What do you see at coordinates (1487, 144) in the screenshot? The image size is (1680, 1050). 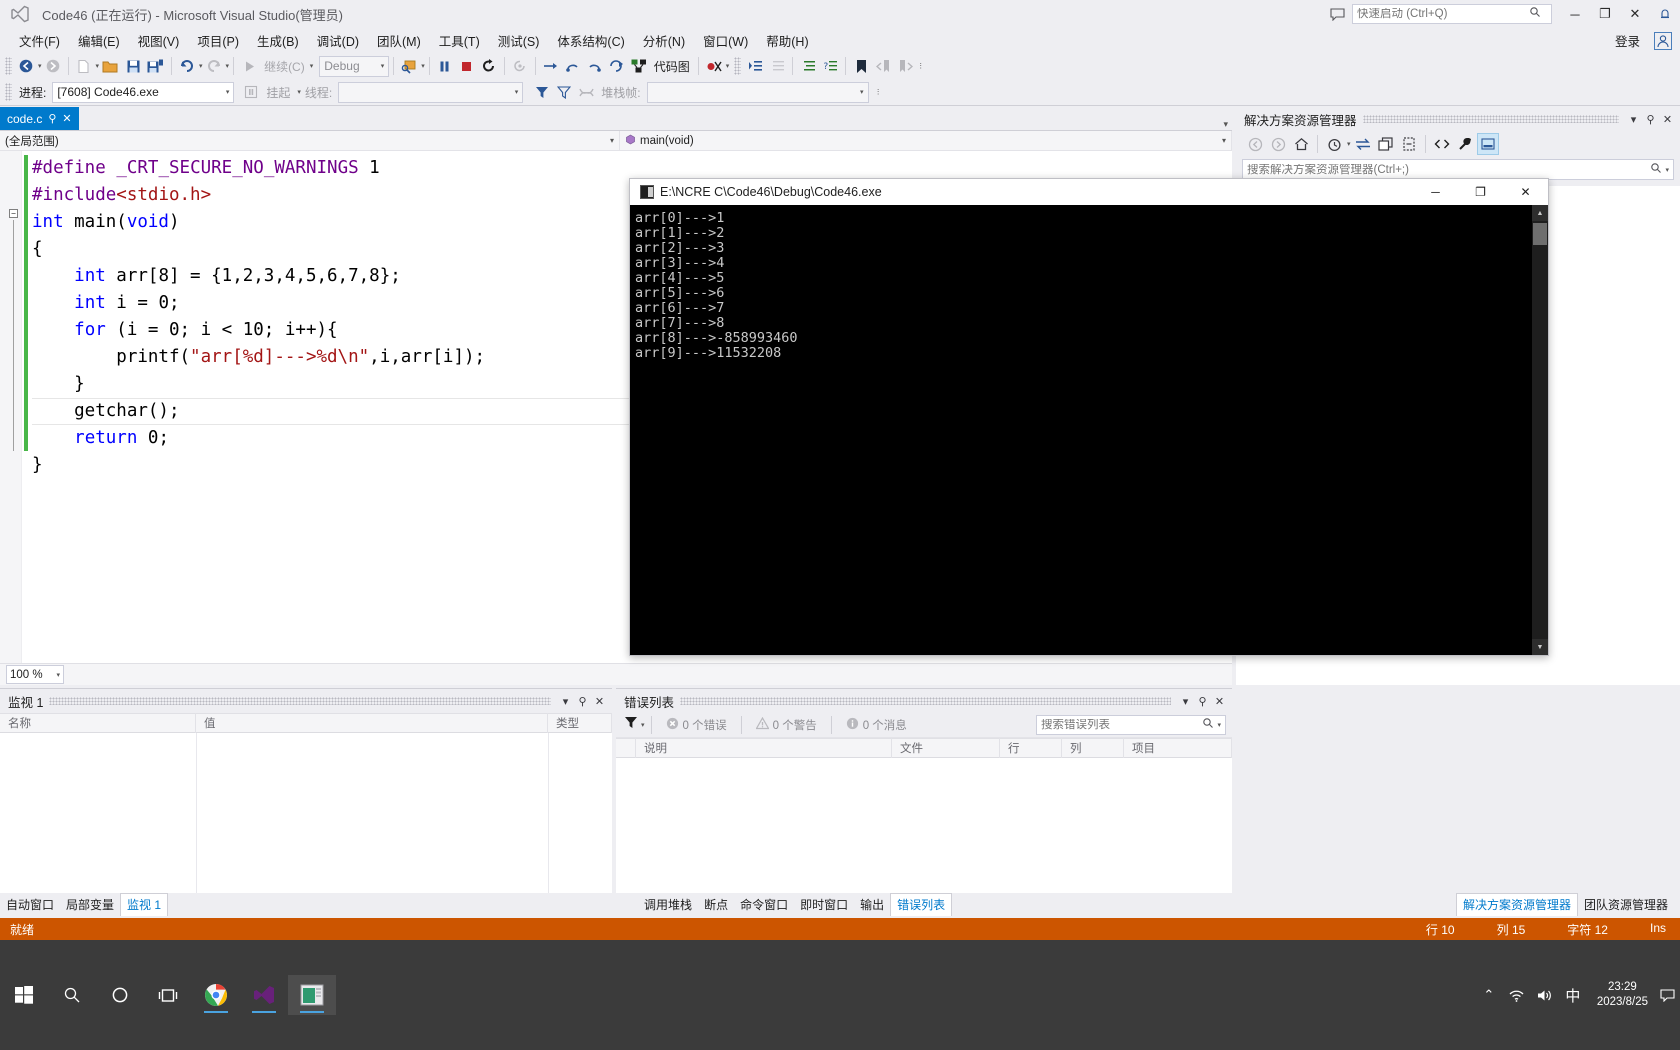 I see `se-preview-selected-items-icon` at bounding box center [1487, 144].